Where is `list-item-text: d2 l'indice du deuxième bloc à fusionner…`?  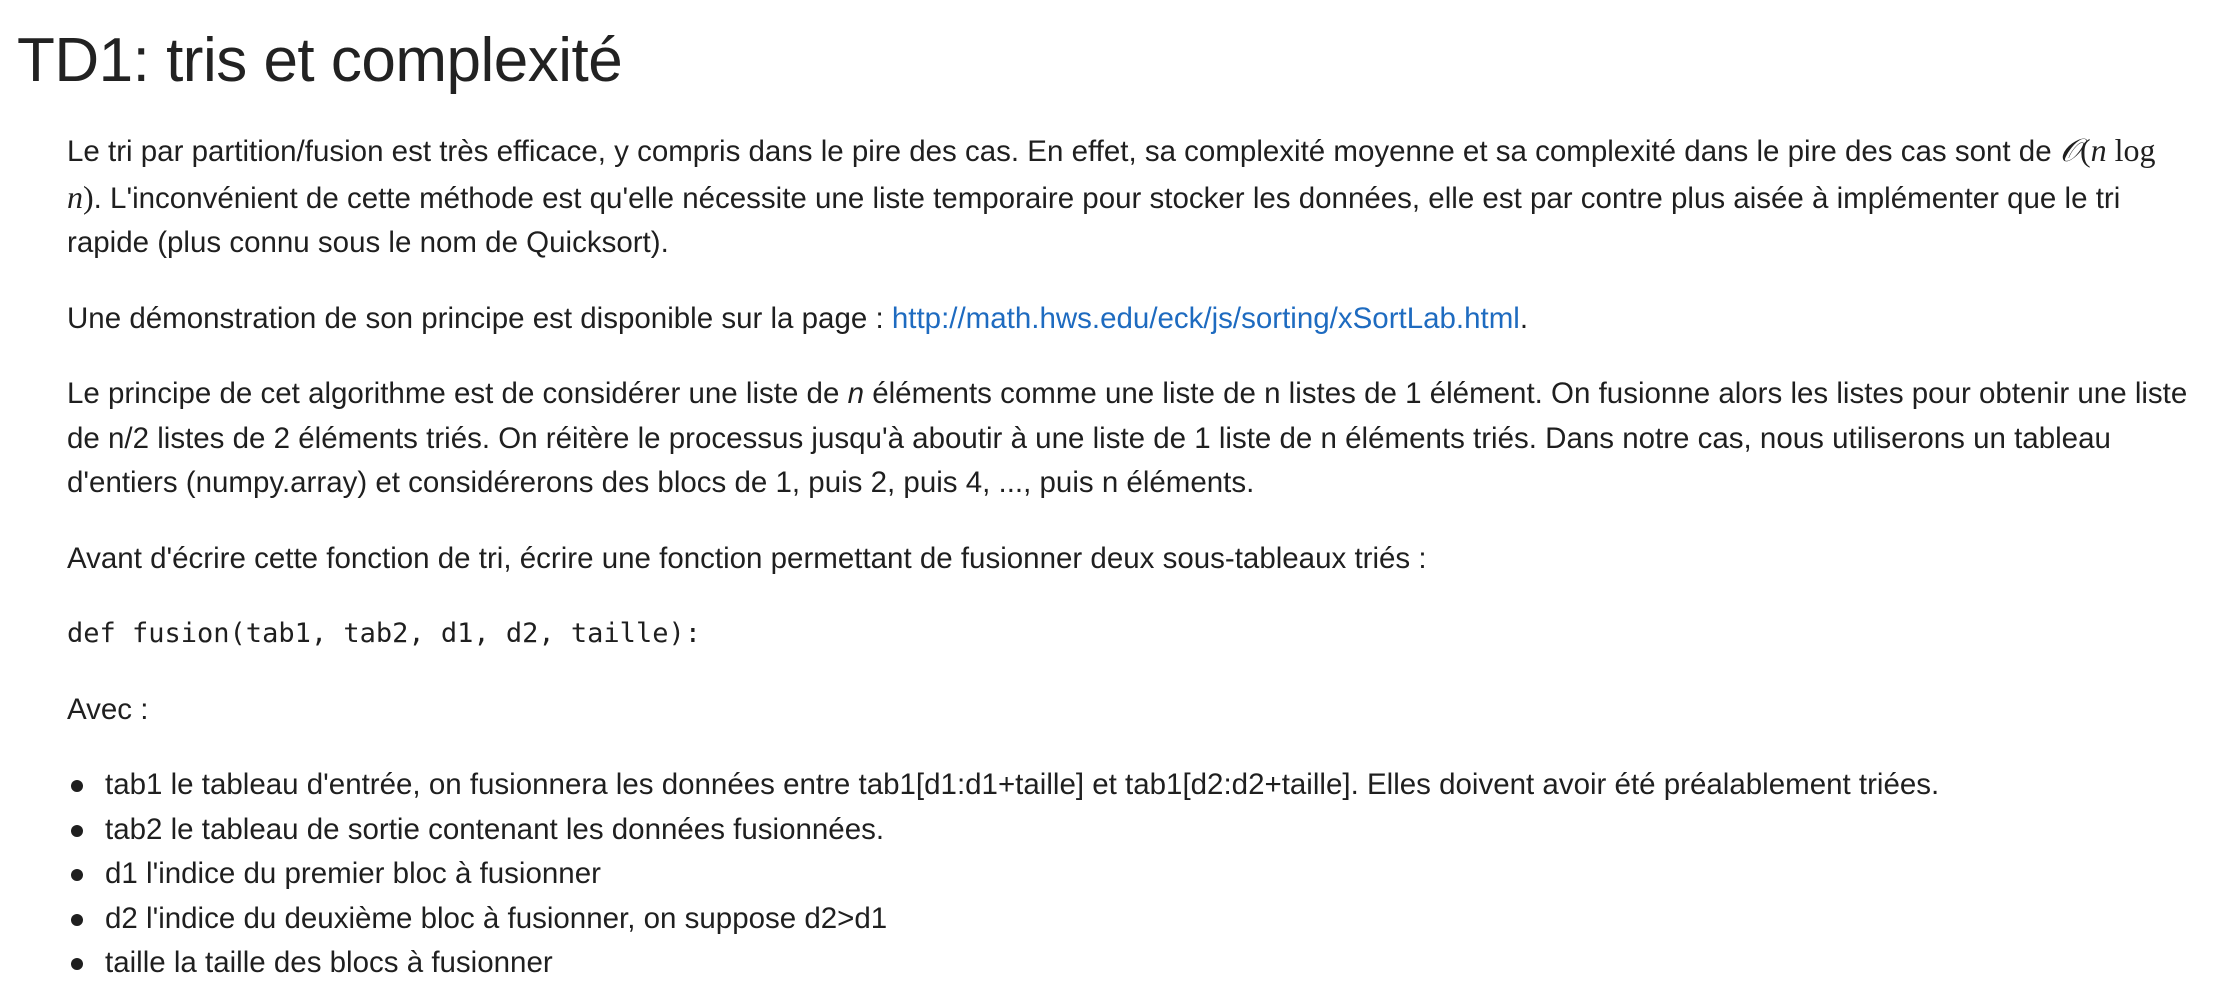
list-item-text: d2 l'indice du deuxième bloc à fusionner… is located at coordinates (496, 918).